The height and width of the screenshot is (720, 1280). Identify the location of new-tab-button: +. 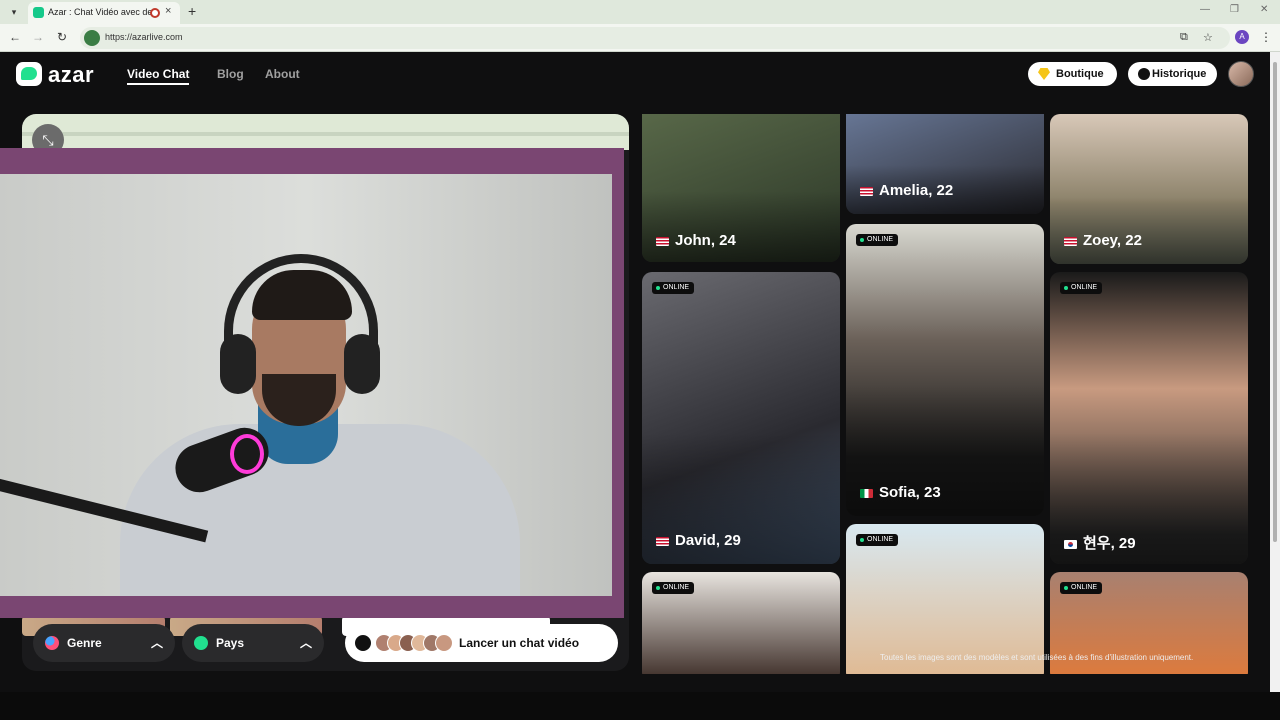
(192, 11).